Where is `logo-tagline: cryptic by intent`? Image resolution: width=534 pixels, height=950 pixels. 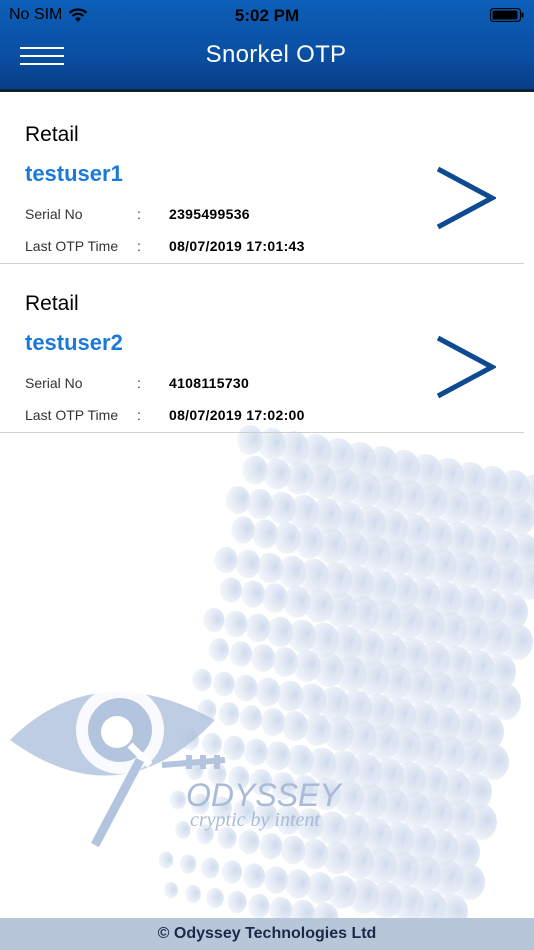 logo-tagline: cryptic by intent is located at coordinates (255, 820).